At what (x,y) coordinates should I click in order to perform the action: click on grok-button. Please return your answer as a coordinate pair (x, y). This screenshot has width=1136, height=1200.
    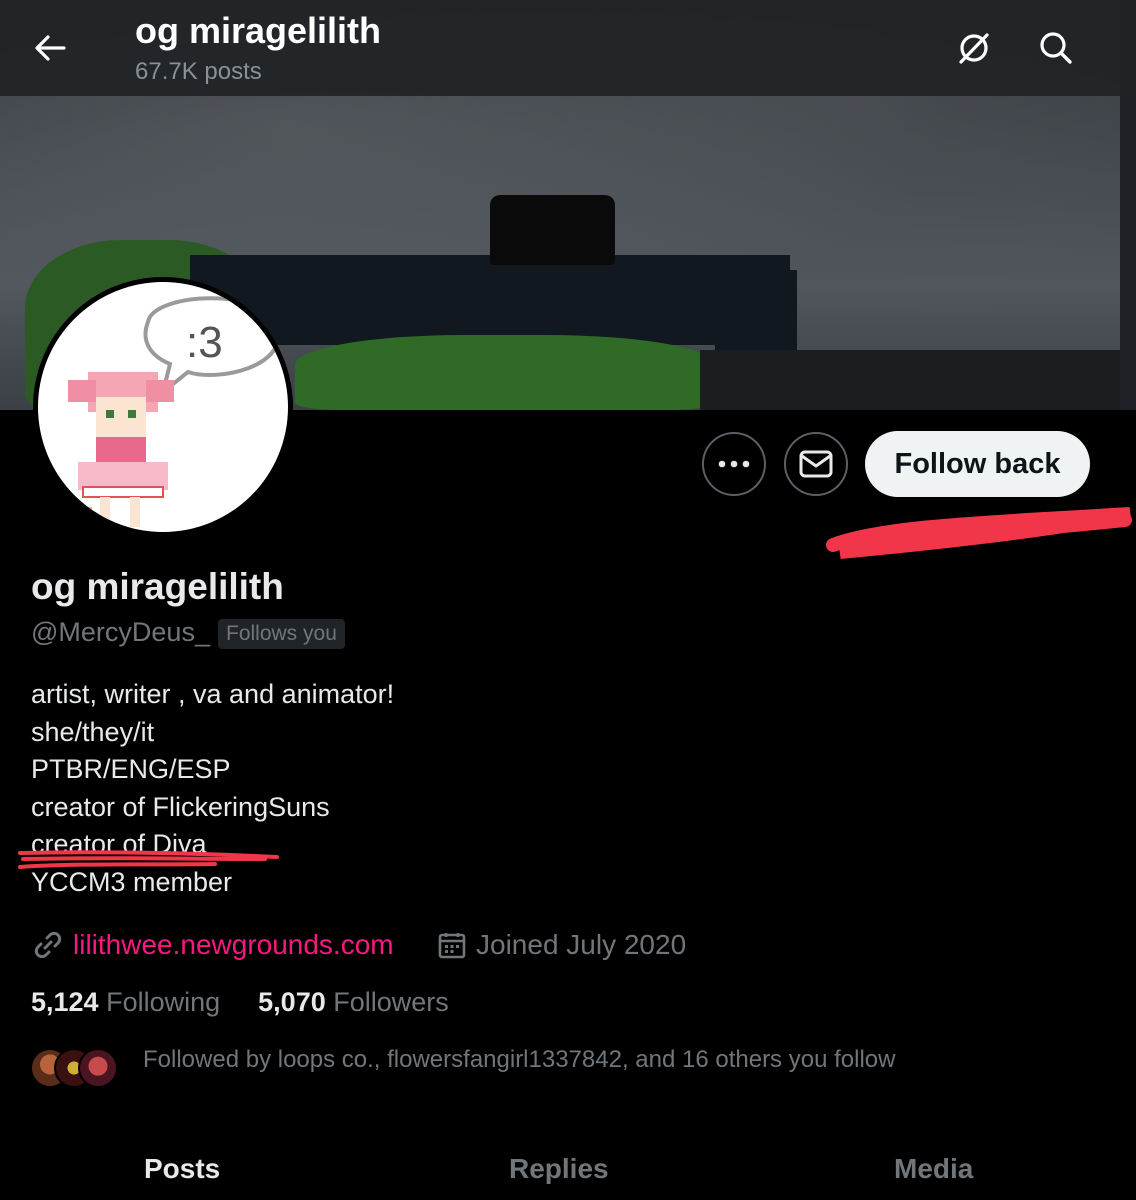
    Looking at the image, I should click on (974, 48).